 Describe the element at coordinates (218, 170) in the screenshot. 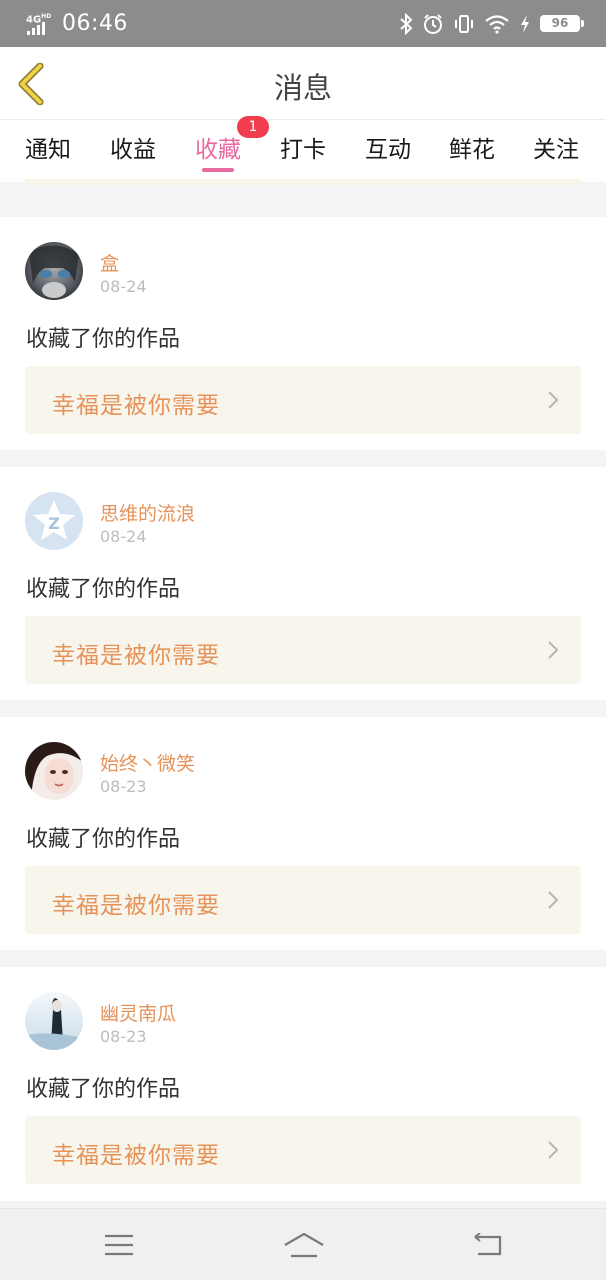

I see `active-tab-indicator` at that location.